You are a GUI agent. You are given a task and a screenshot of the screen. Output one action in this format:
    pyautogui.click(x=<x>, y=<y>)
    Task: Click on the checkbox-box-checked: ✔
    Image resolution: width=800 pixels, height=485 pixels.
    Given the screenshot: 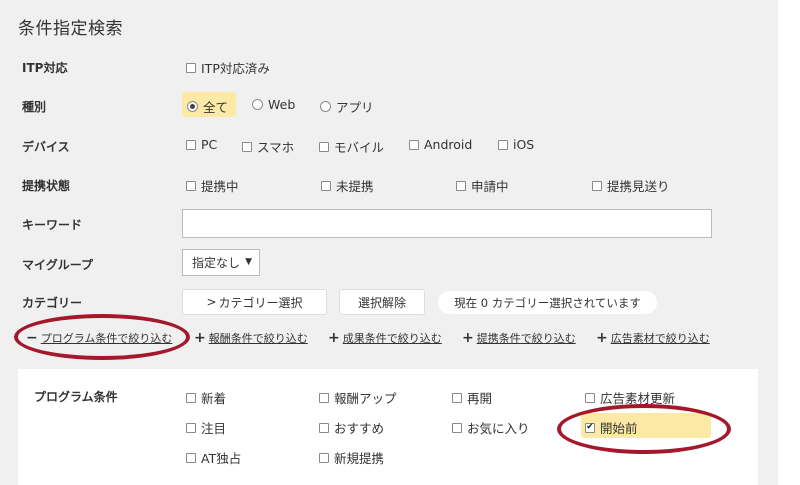 What is the action you would take?
    pyautogui.click(x=590, y=427)
    